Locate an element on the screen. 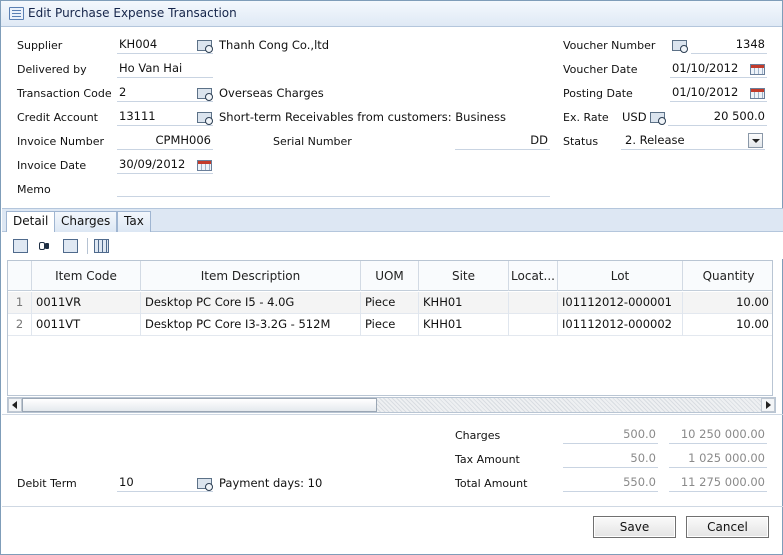  col-item-description: Item Description is located at coordinates (251, 276).